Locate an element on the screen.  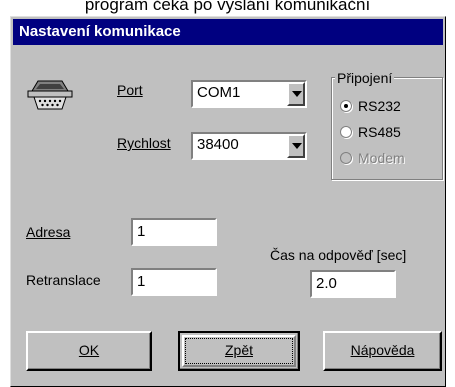
radio-modem-label: Modem is located at coordinates (381, 158).